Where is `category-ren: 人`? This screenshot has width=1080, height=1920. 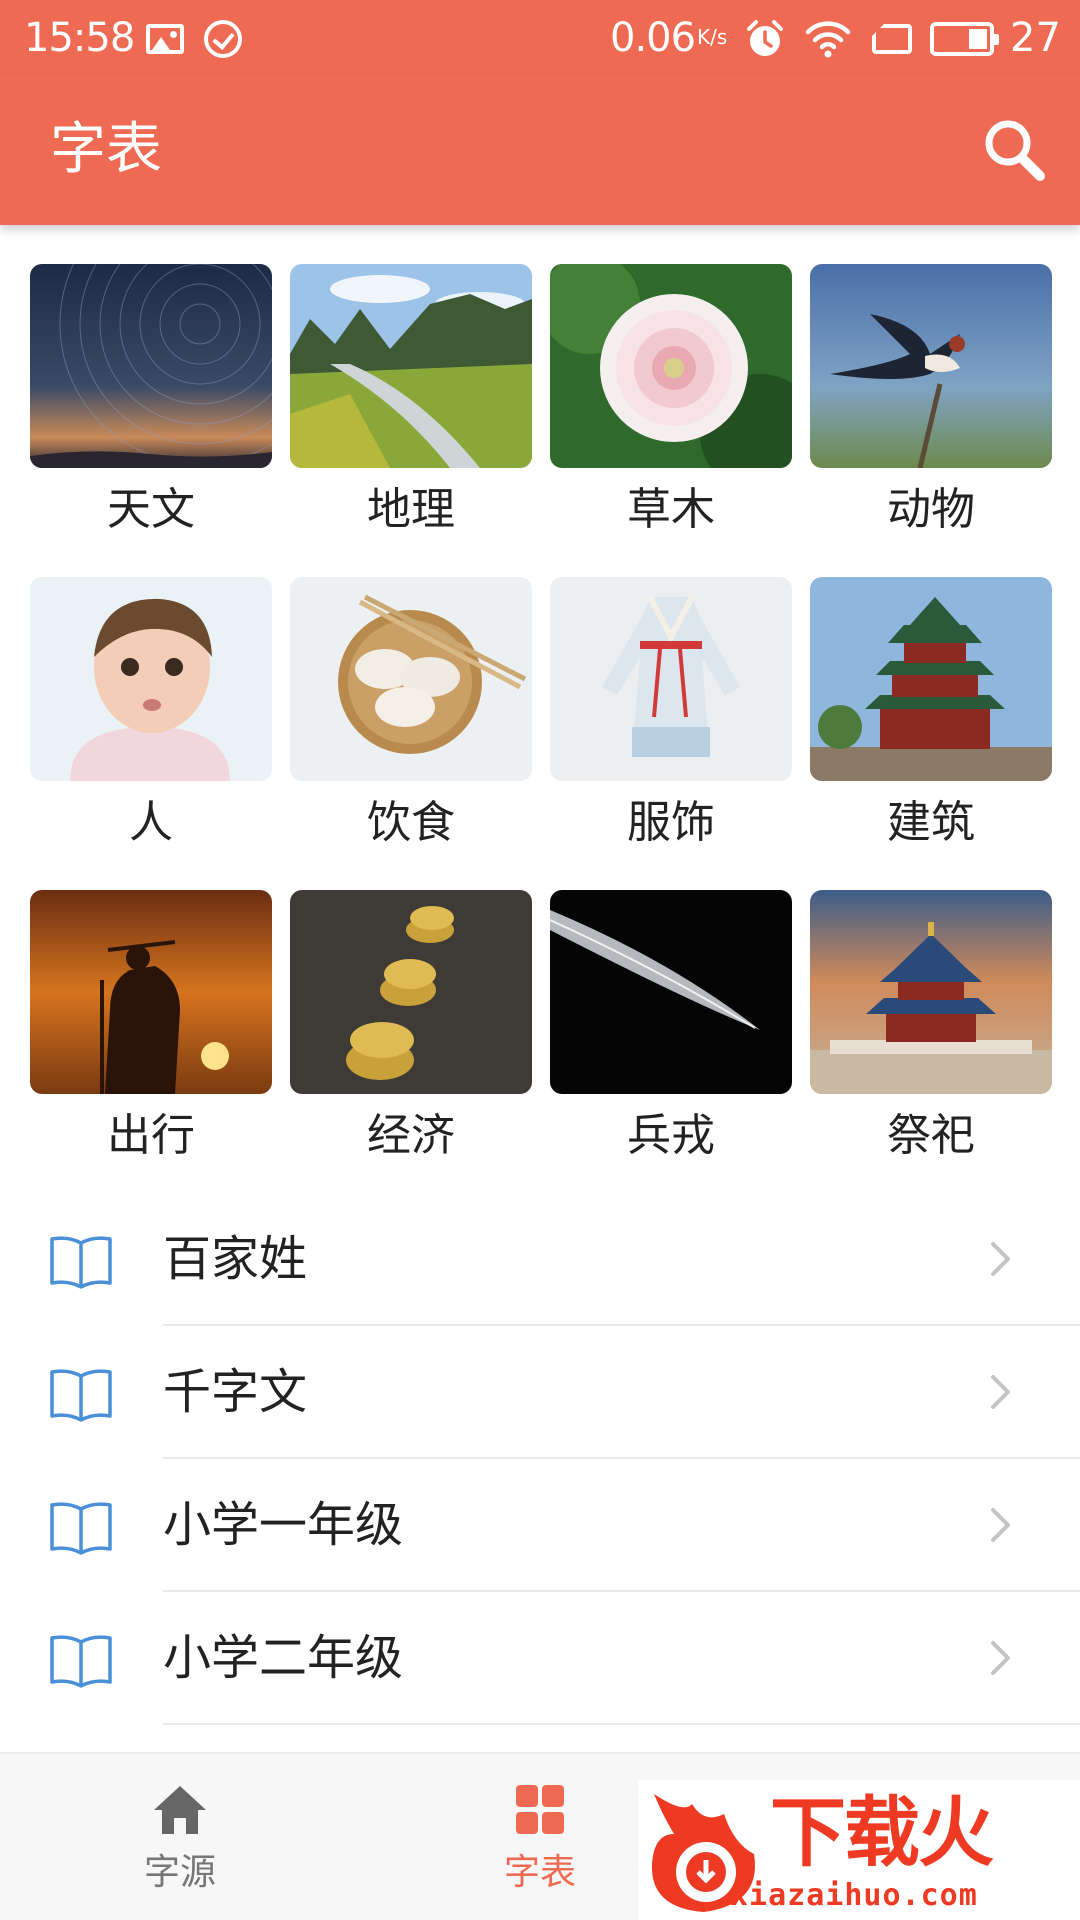 category-ren: 人 is located at coordinates (151, 712).